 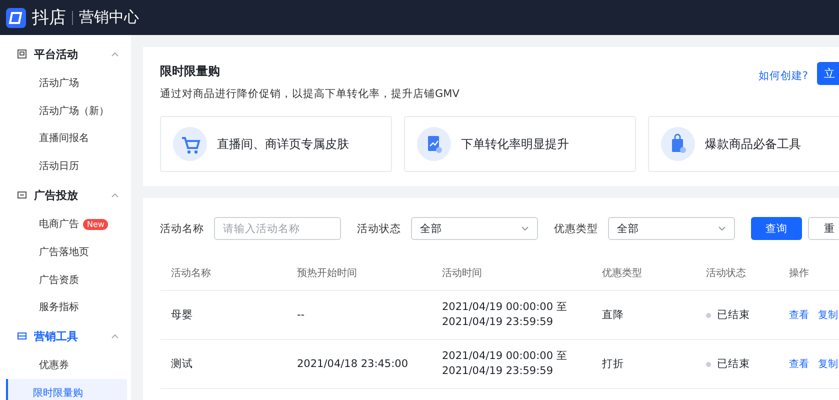 I want to click on menu-group: 广告投放, so click(x=65, y=195).